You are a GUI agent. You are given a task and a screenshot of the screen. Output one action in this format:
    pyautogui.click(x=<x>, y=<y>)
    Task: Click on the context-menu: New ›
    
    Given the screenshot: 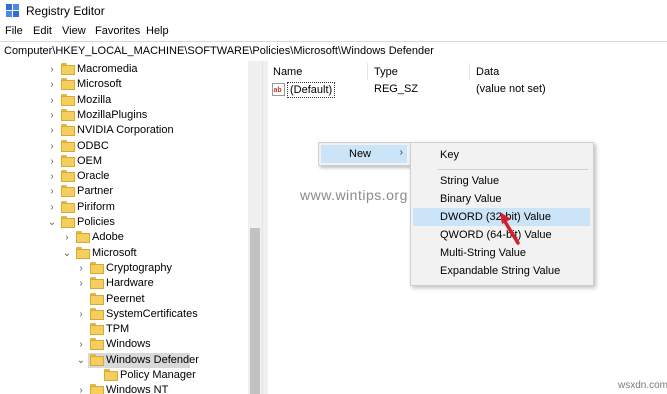 What is the action you would take?
    pyautogui.click(x=365, y=154)
    